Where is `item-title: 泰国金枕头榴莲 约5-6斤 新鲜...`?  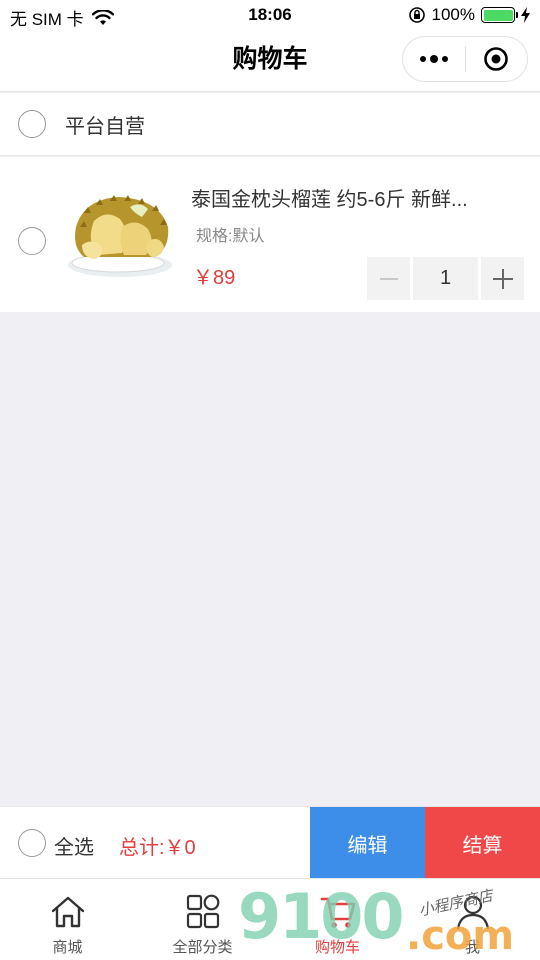 item-title: 泰国金枕头榴莲 约5-6斤 新鲜... is located at coordinates (351, 197).